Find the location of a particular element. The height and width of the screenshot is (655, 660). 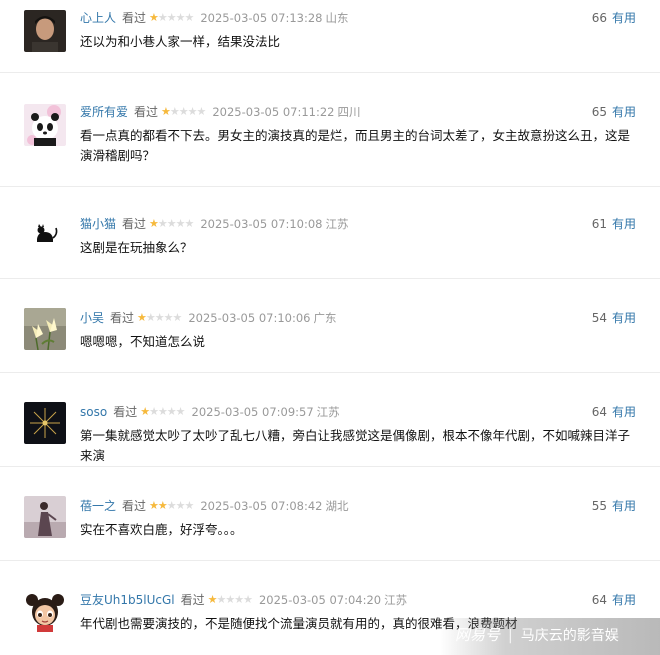

portrait-man-avatar-icon is located at coordinates (45, 31).